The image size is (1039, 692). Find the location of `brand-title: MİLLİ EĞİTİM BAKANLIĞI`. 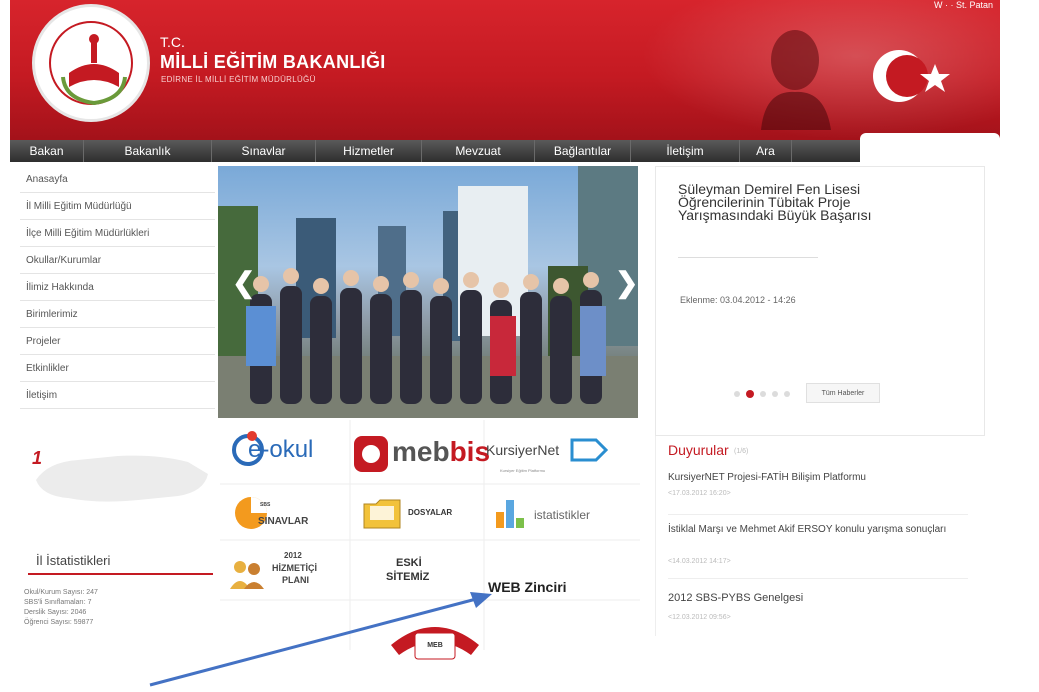

brand-title: MİLLİ EĞİTİM BAKANLIĞI is located at coordinates (273, 62).